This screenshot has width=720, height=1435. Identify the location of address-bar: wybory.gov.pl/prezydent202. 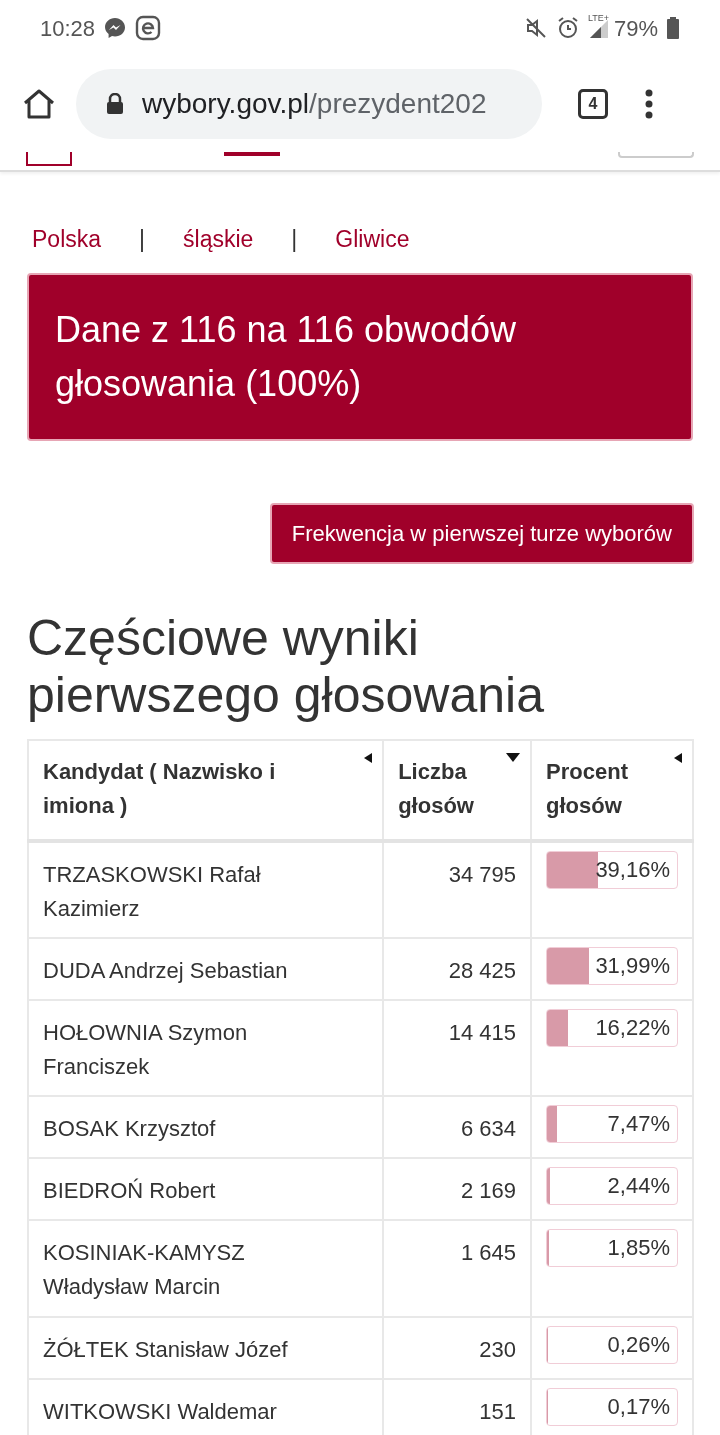
(309, 104).